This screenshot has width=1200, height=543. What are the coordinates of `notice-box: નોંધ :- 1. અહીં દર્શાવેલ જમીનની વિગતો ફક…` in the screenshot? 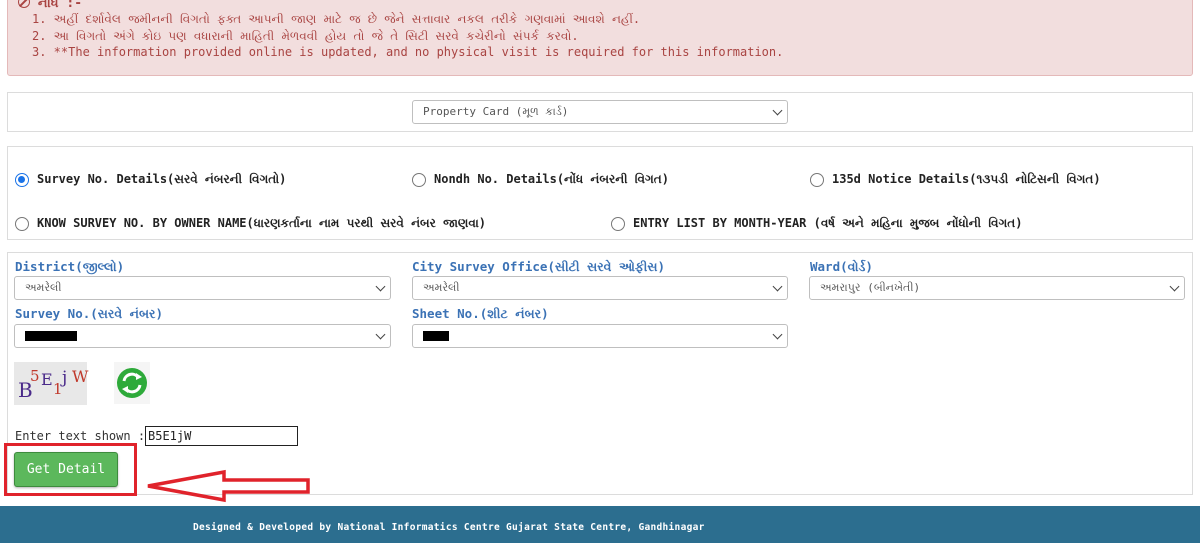 It's located at (600, 38).